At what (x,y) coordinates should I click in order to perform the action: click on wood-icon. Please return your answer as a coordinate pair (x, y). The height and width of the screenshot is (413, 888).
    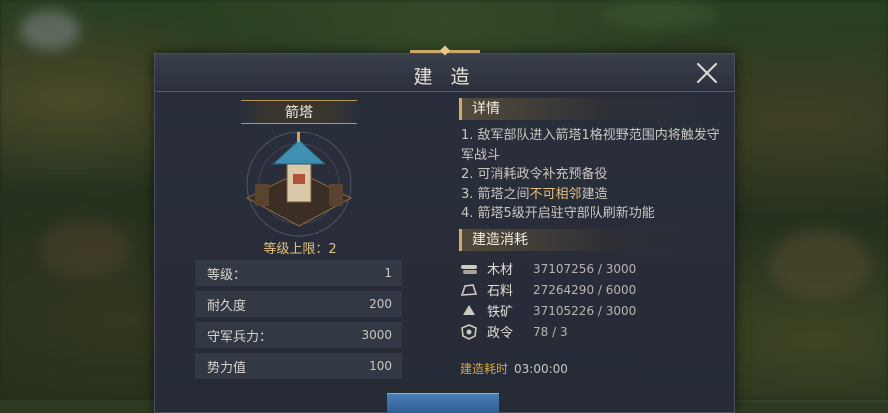
    Looking at the image, I should click on (469, 269).